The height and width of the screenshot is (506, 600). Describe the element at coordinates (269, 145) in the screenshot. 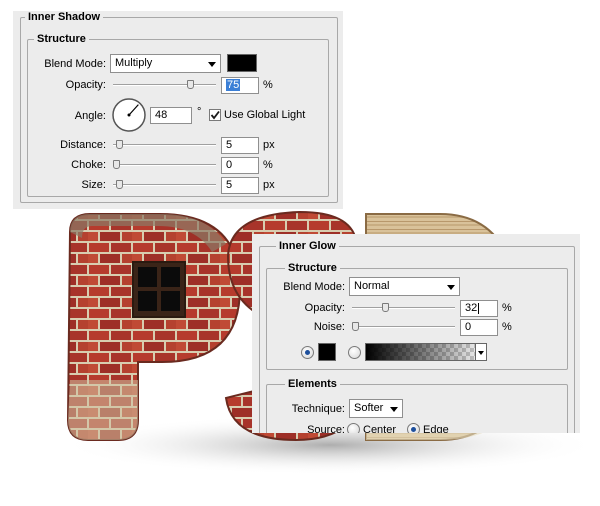

I see `distance-unit: px` at that location.